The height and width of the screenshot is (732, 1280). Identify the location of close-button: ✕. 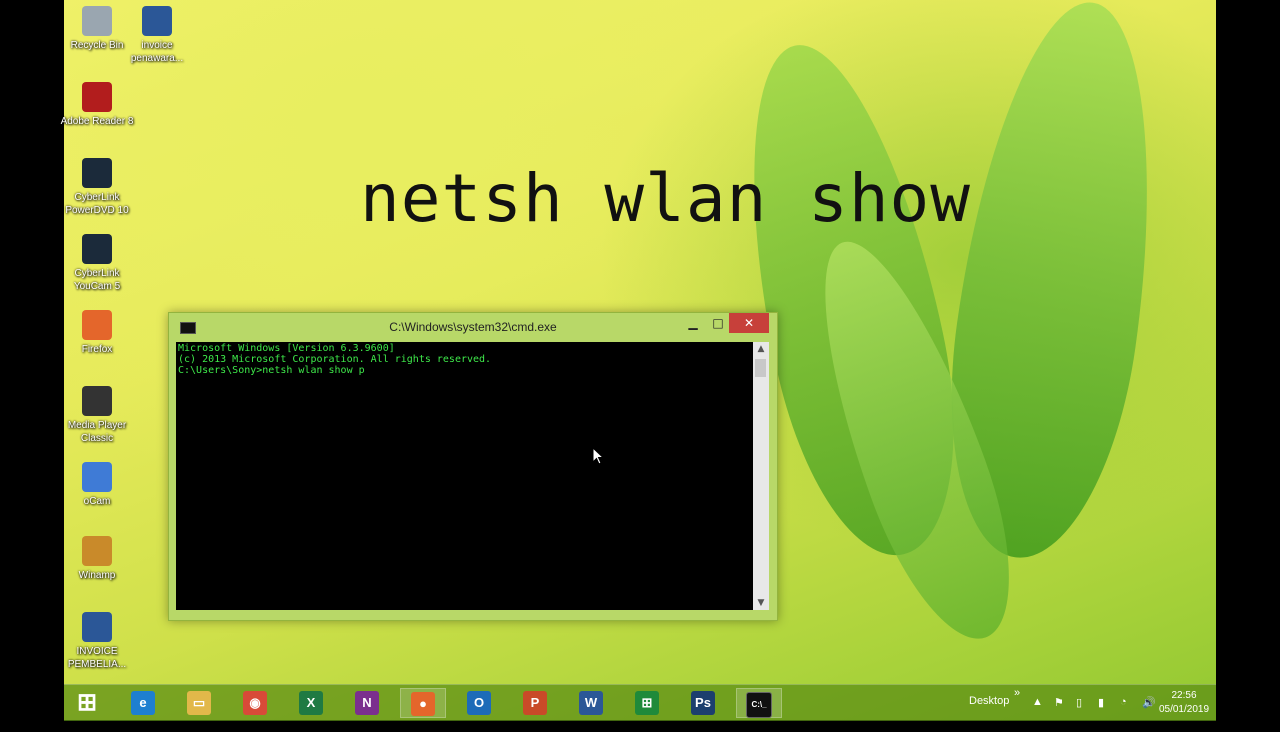
(749, 323).